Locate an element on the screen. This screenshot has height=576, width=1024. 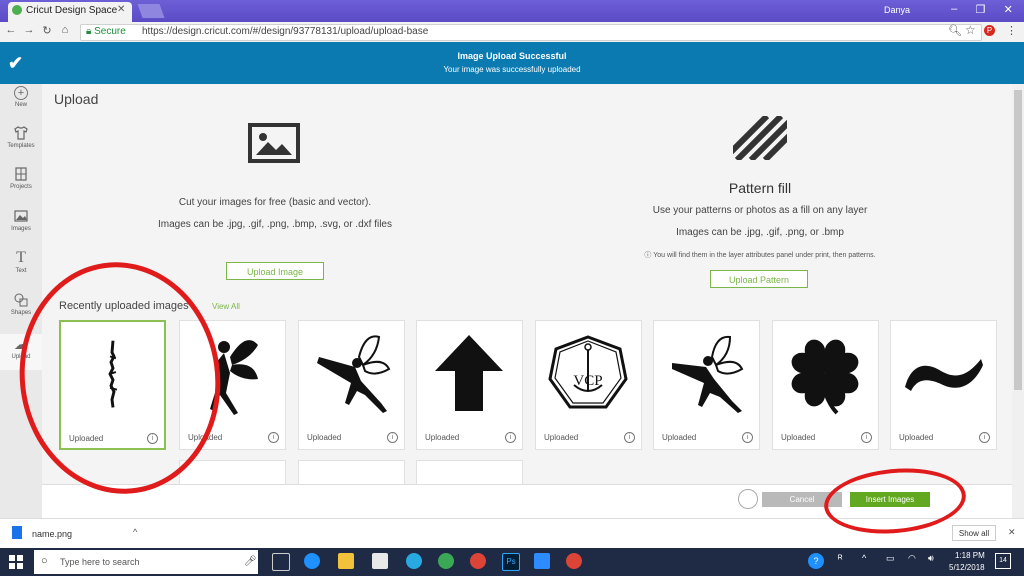
cricut-app-icon is located at coordinates (446, 561).